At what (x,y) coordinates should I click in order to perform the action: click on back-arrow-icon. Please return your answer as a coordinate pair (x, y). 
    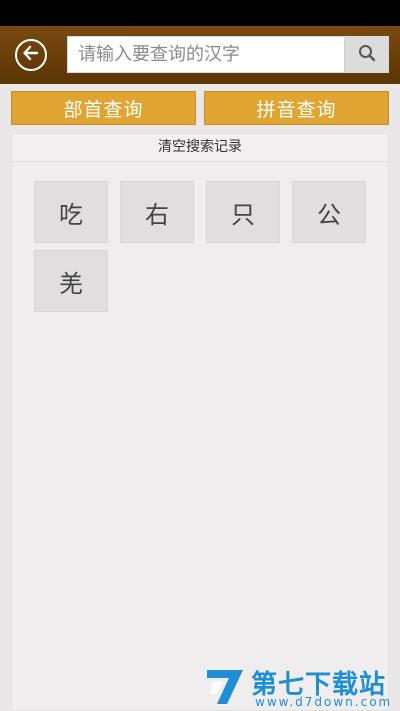
    Looking at the image, I should click on (31, 55).